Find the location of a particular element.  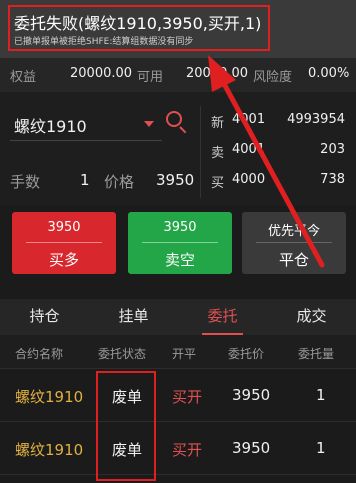

depth-volume: 203 is located at coordinates (332, 149).